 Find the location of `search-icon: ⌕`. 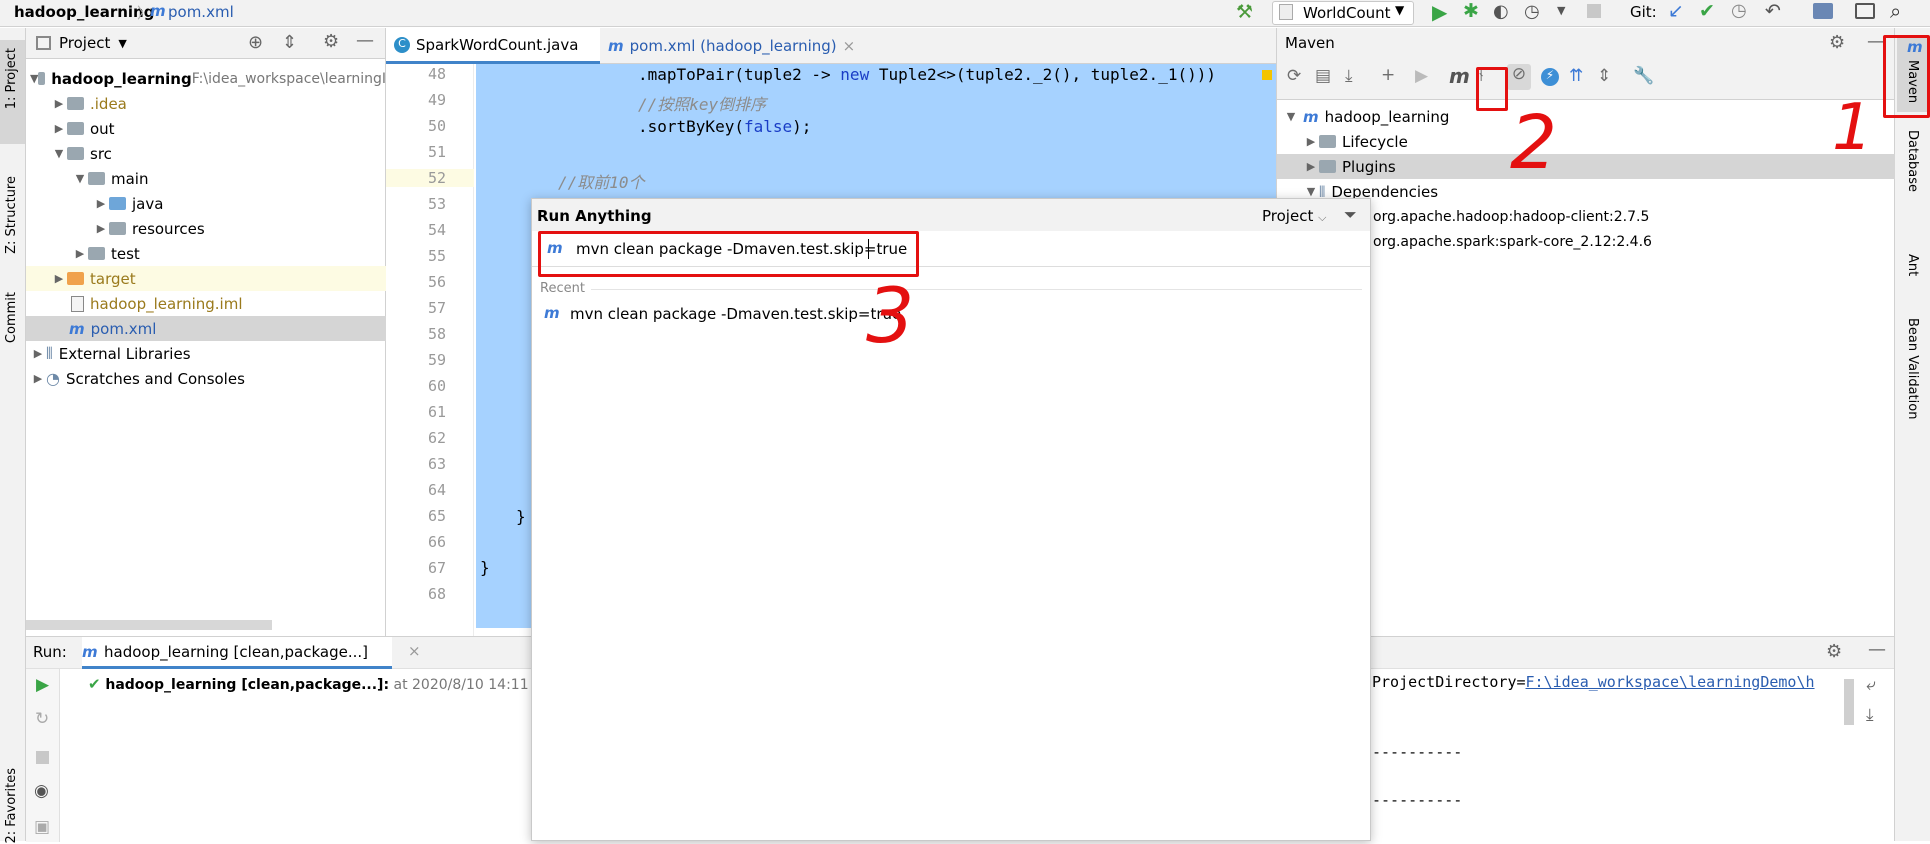

search-icon: ⌕ is located at coordinates (1895, 11).